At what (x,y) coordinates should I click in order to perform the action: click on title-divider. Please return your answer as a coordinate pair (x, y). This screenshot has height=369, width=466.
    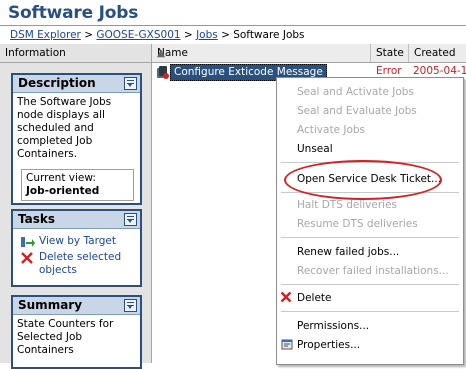
    Looking at the image, I should click on (233, 25).